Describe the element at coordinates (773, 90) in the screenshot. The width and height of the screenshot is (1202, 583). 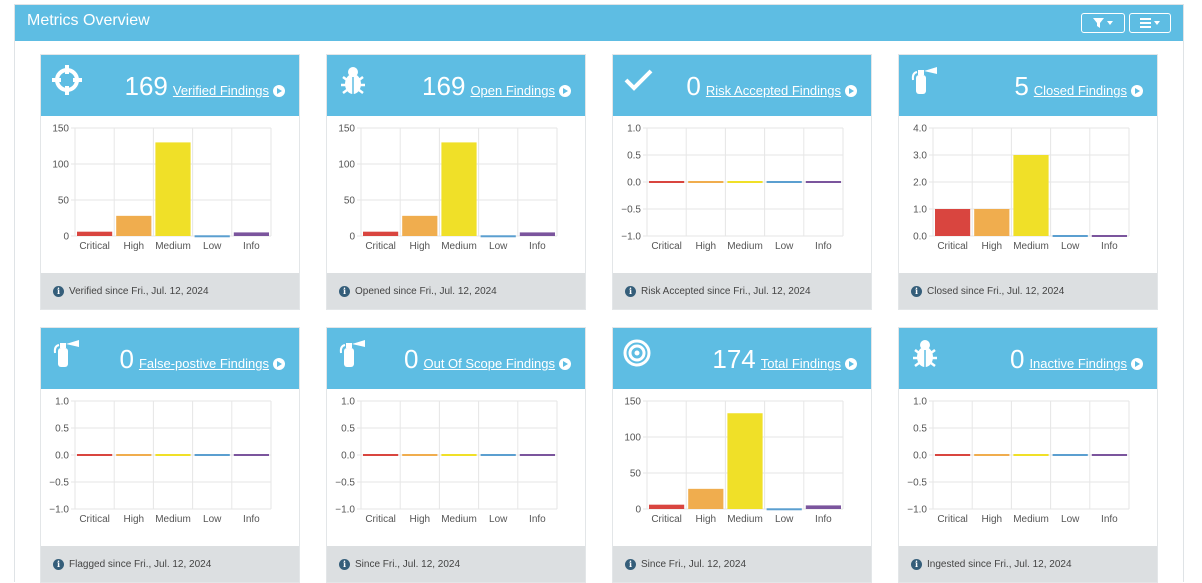
I see `findings-link: Risk Accepted Findings` at that location.